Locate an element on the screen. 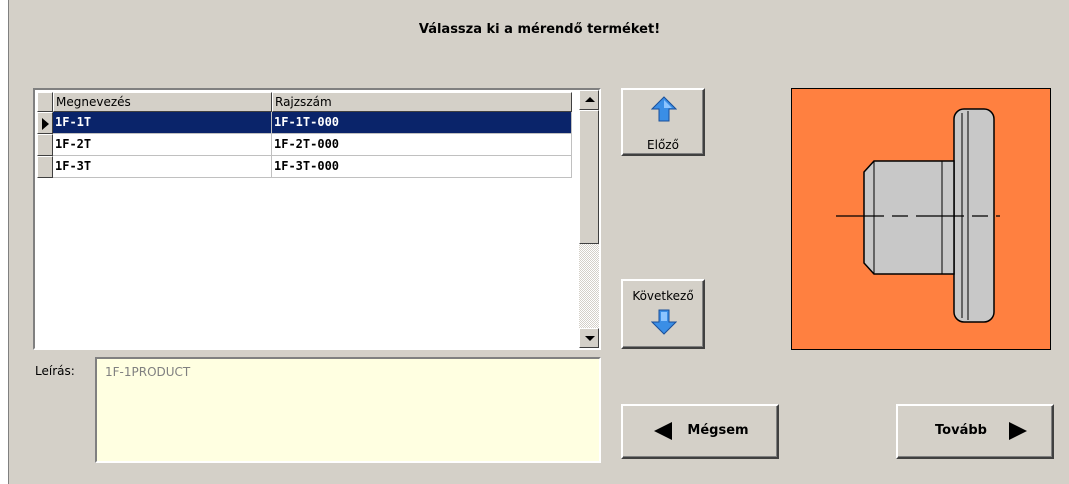 Image resolution: width=1069 pixels, height=484 pixels. previous-button: Előző is located at coordinates (663, 122).